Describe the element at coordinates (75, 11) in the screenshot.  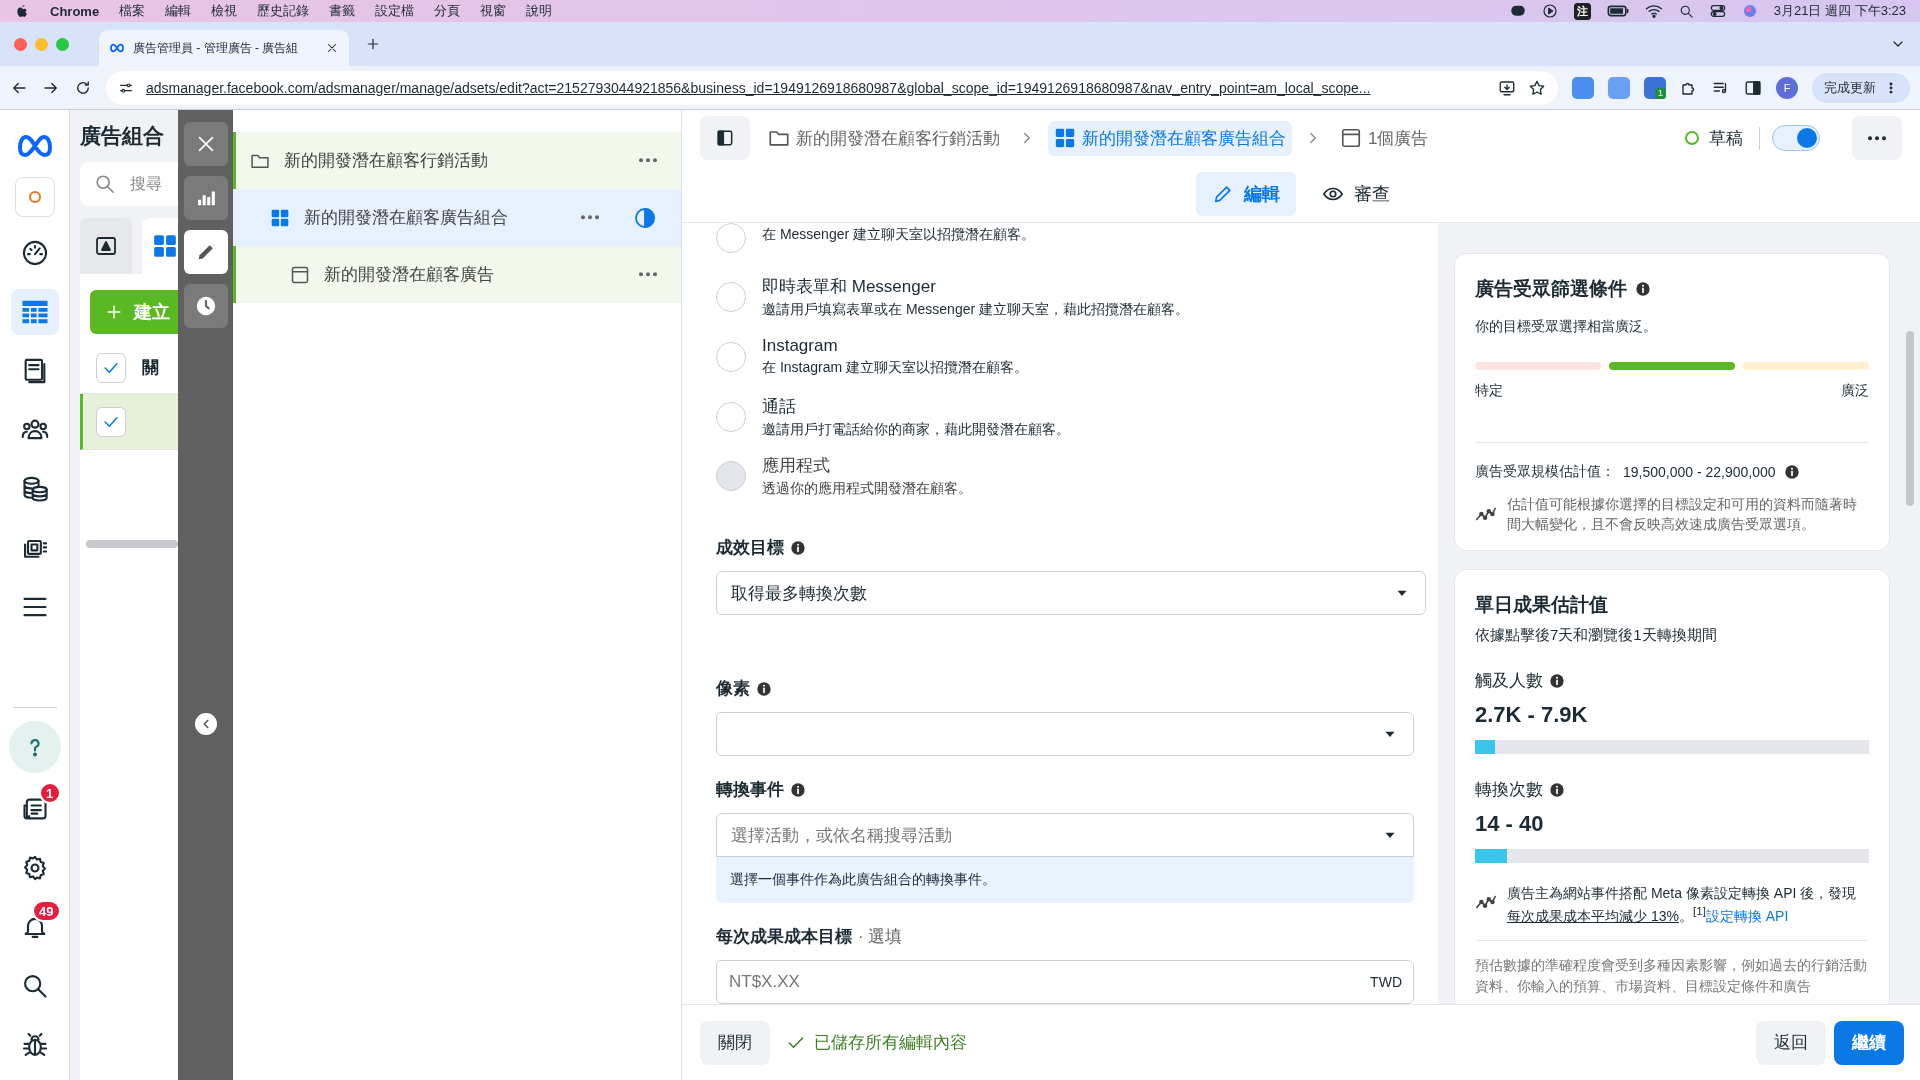
I see `menu-item: Chrome` at that location.